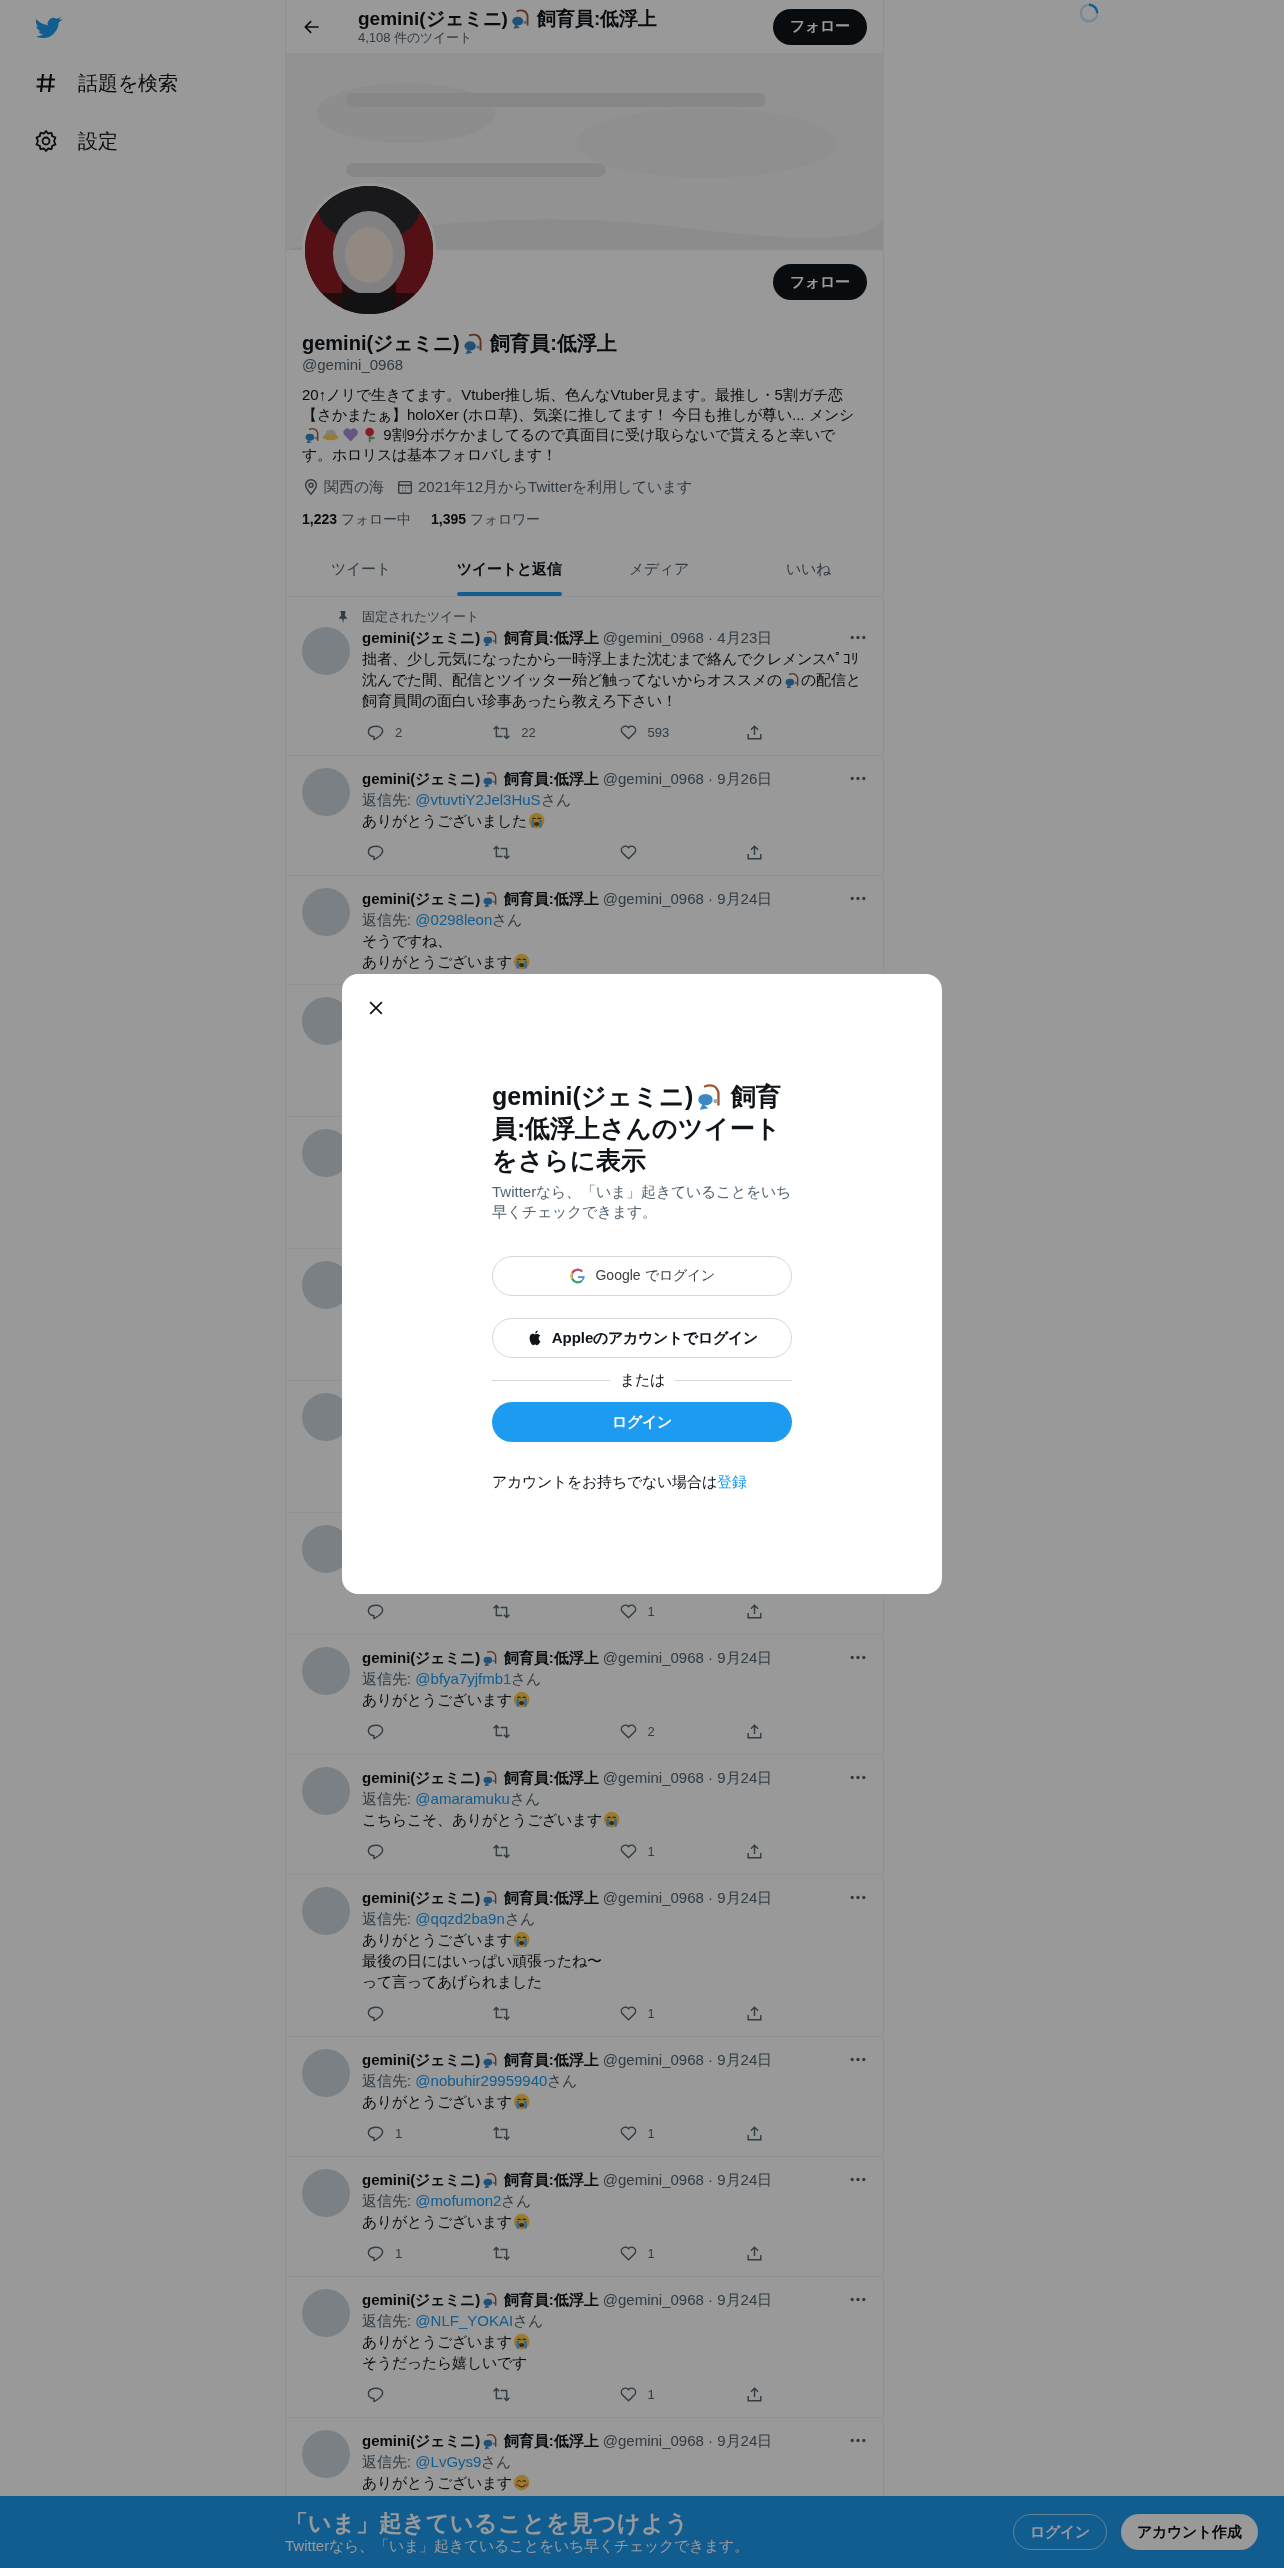  Describe the element at coordinates (659, 569) in the screenshot. I see `profile-tab: メディア` at that location.